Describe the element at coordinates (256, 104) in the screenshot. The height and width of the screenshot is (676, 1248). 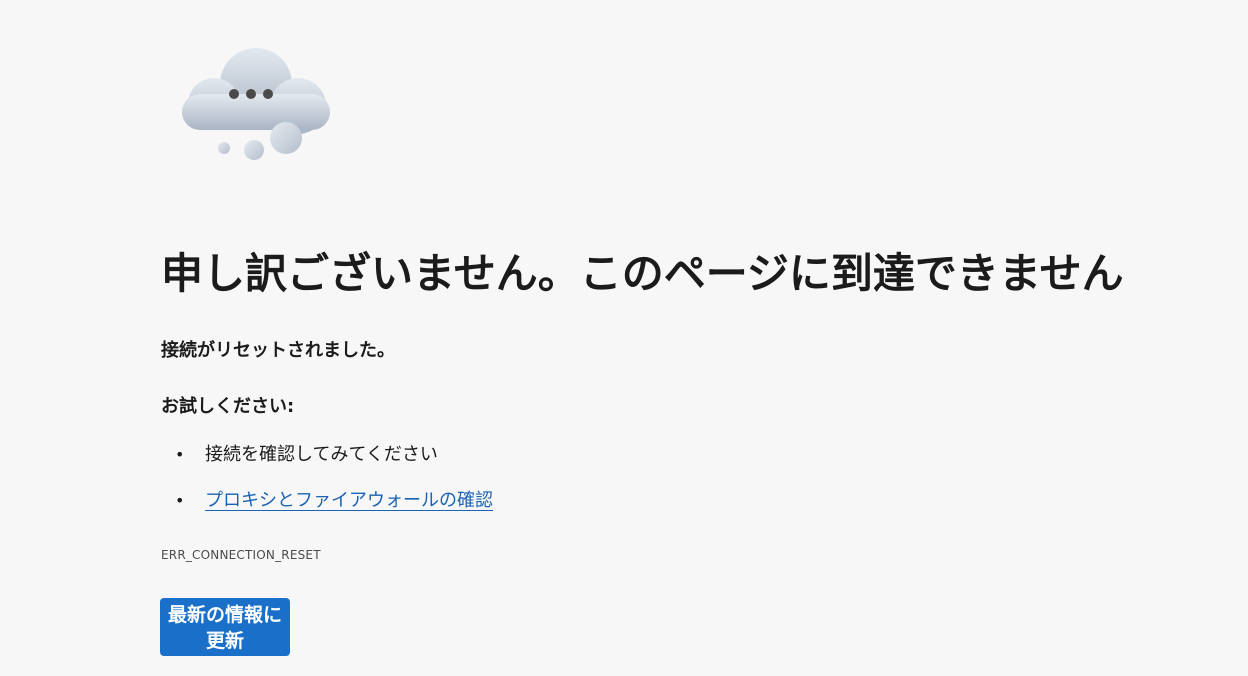
I see `cloud-thinking-icon` at that location.